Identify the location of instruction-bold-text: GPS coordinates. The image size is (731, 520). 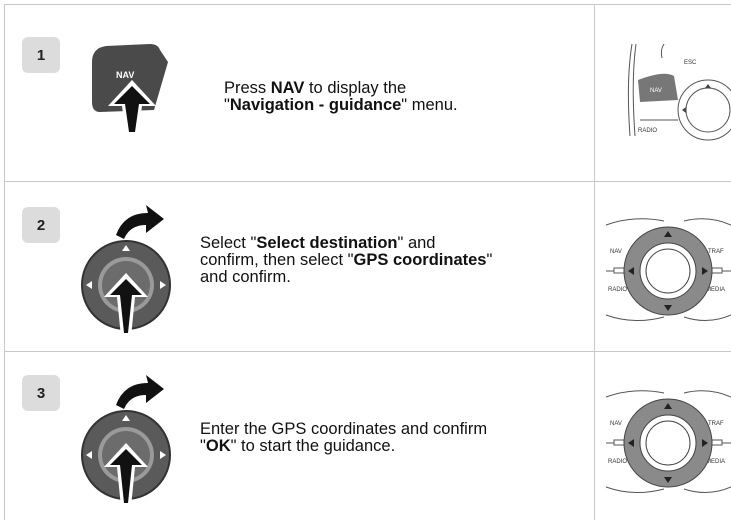
(420, 260).